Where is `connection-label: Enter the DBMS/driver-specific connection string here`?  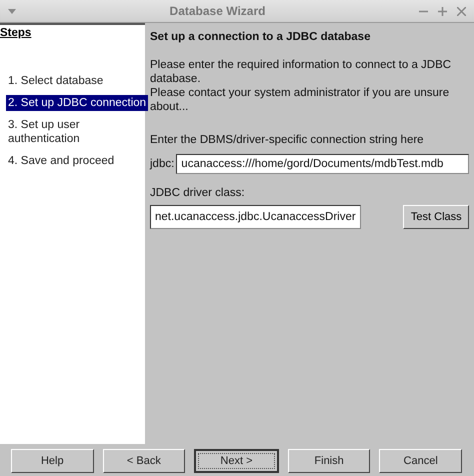
connection-label: Enter the DBMS/driver-specific connection string here is located at coordinates (287, 140).